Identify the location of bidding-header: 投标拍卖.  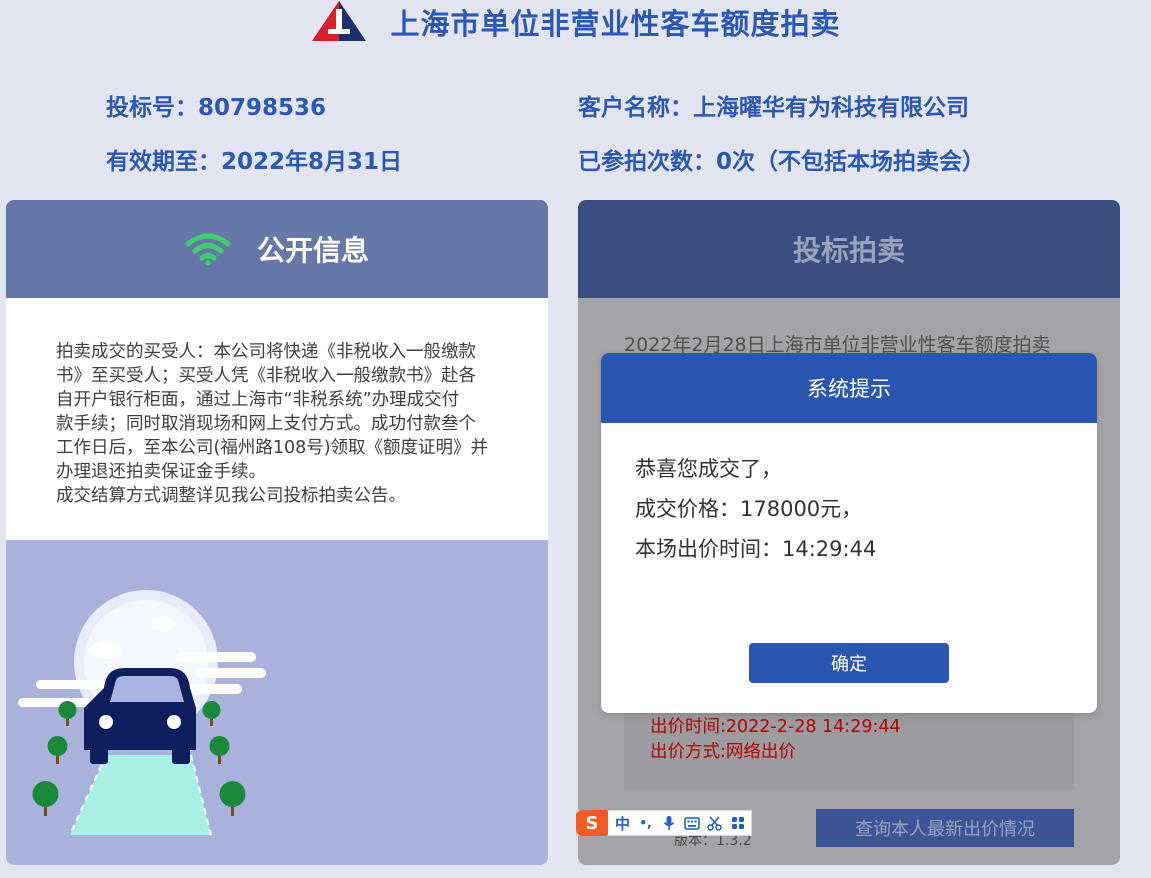
(849, 249).